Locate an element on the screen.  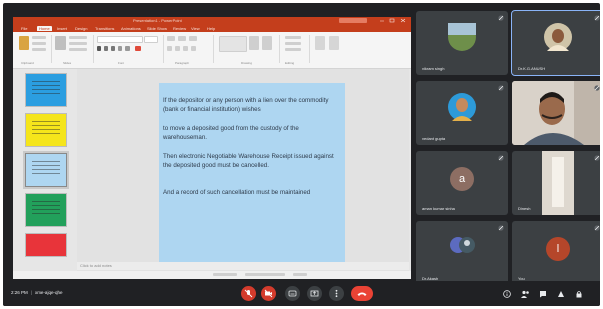
ribbon-group-slides: Slides is located at coordinates (67, 63).